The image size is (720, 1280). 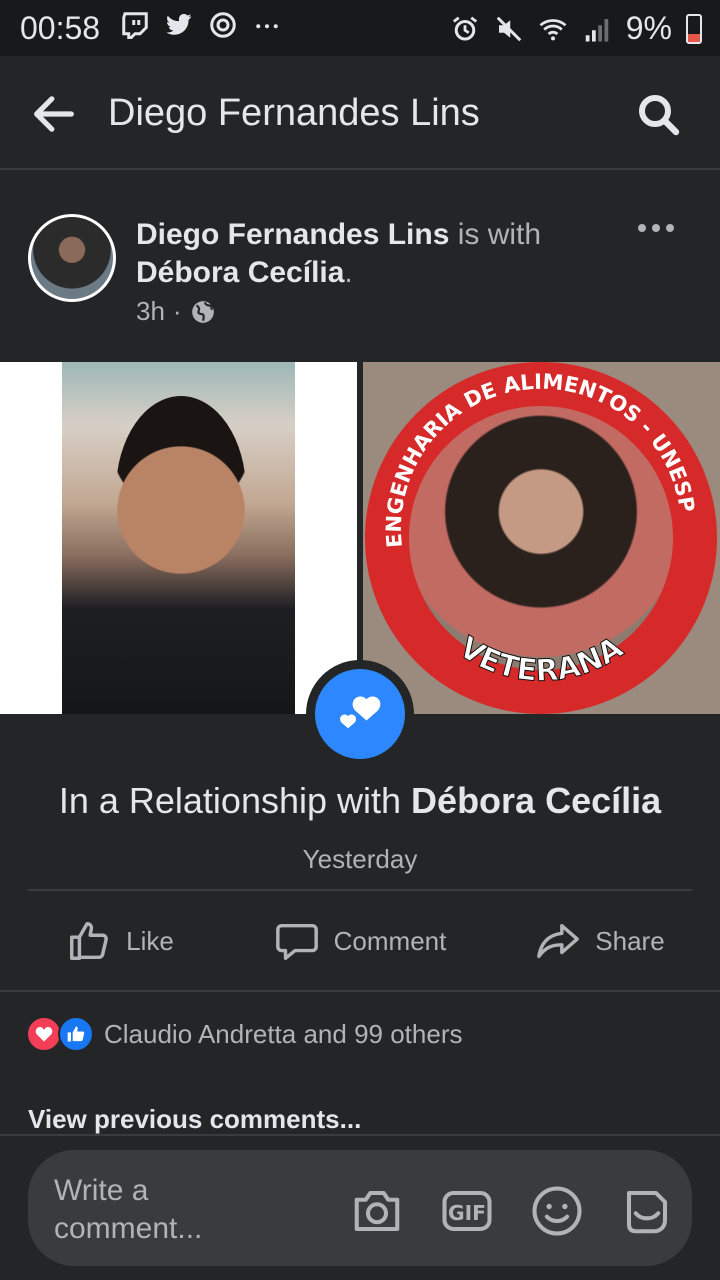 What do you see at coordinates (464, 28) in the screenshot?
I see `alarm-icon` at bounding box center [464, 28].